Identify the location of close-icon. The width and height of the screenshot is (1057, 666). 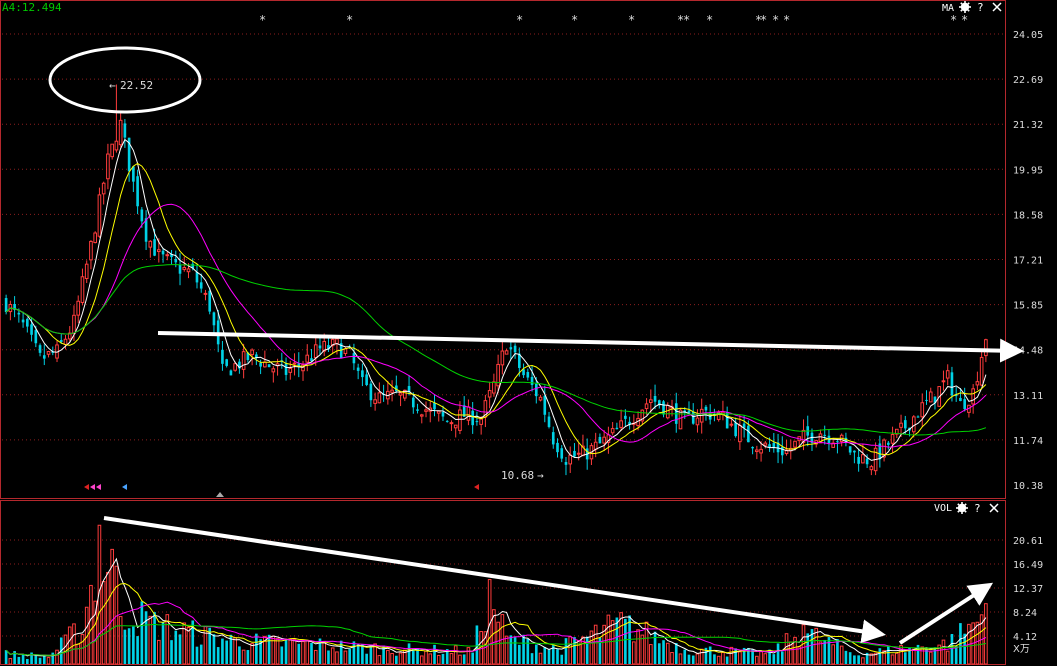
(997, 7).